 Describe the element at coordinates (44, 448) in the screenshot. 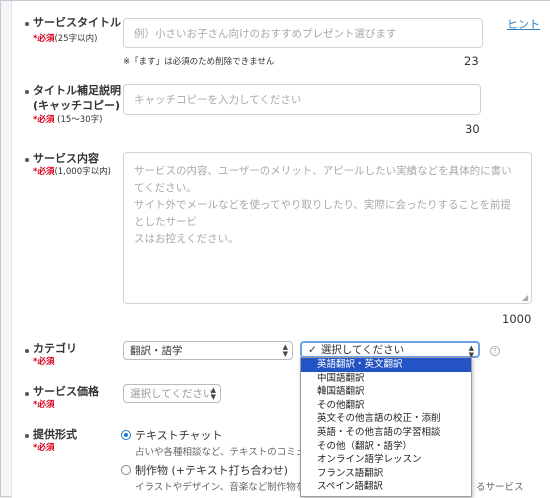

I see `format-required: *必須` at that location.